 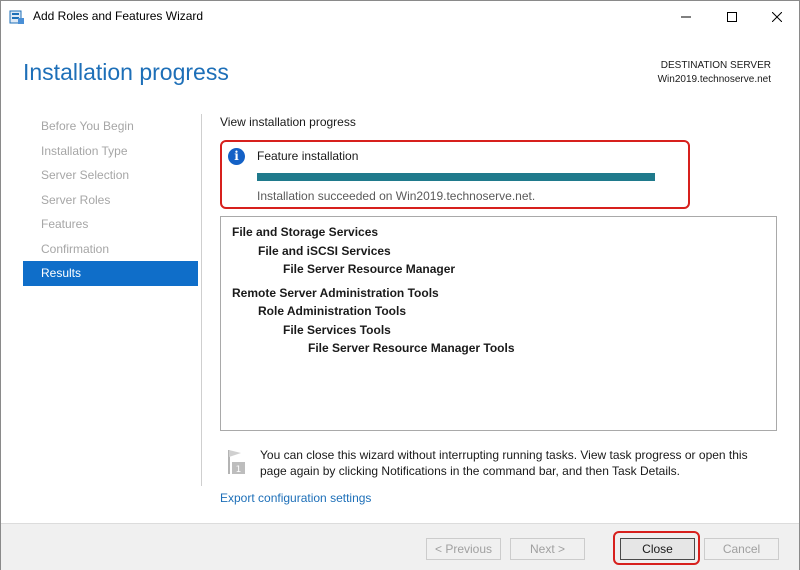 What do you see at coordinates (16, 17) in the screenshot?
I see `server-manager-icon` at bounding box center [16, 17].